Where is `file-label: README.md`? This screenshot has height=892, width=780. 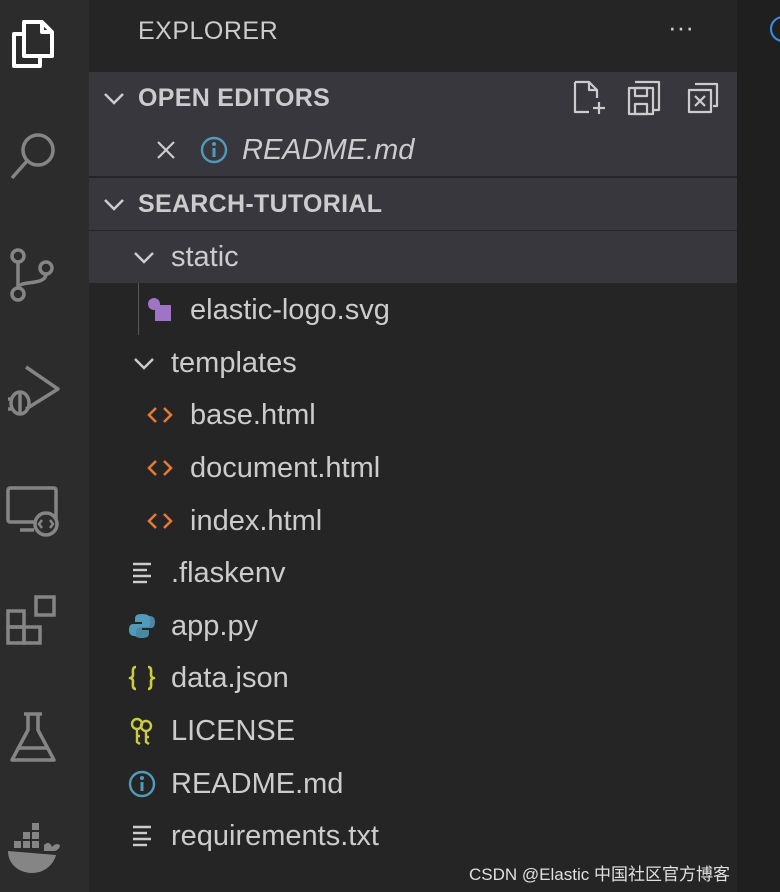 file-label: README.md is located at coordinates (257, 783).